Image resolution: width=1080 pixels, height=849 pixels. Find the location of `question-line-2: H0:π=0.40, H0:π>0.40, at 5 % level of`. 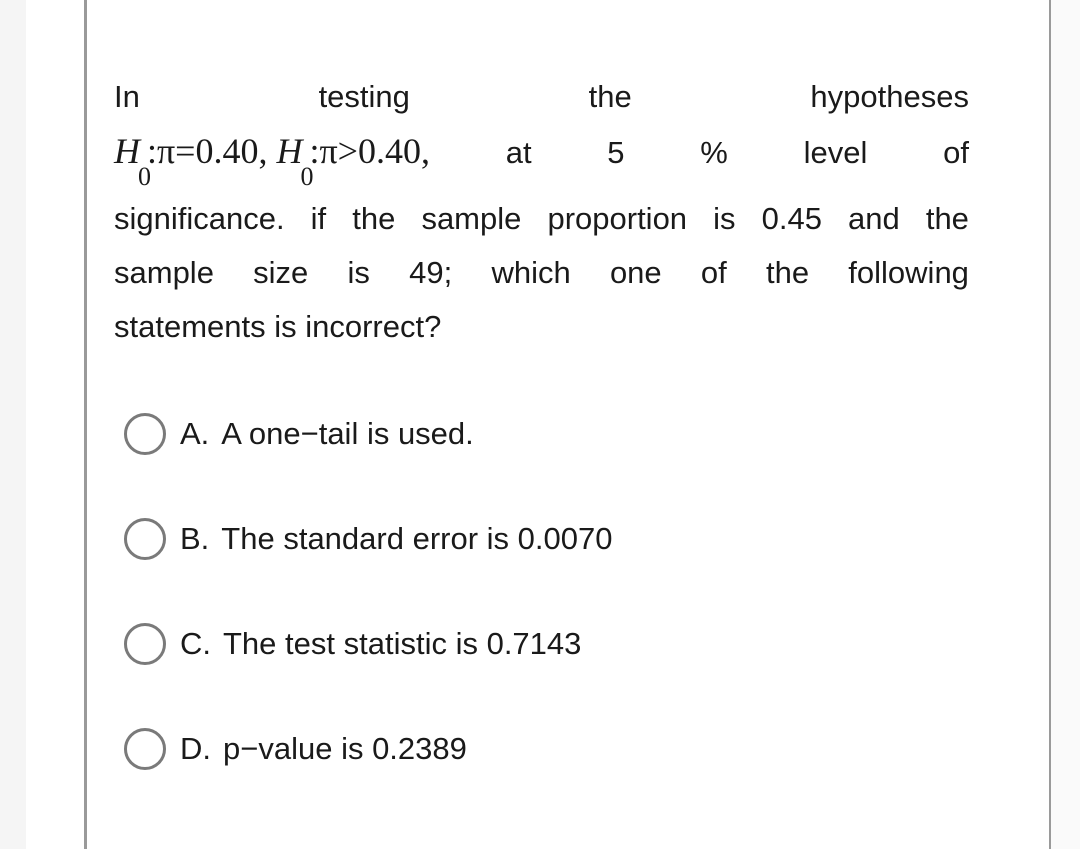

question-line-2: H0:π=0.40, H0:π>0.40, at 5 % level of is located at coordinates (541, 157).